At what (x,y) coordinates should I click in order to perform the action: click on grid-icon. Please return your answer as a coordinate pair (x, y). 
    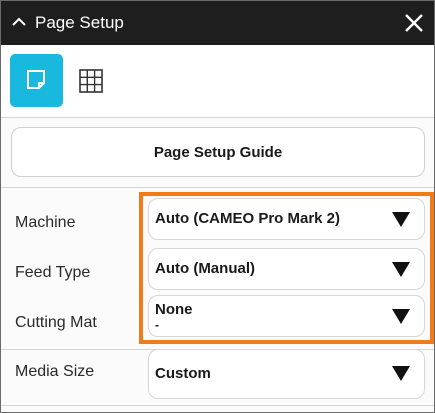
    Looking at the image, I should click on (91, 81).